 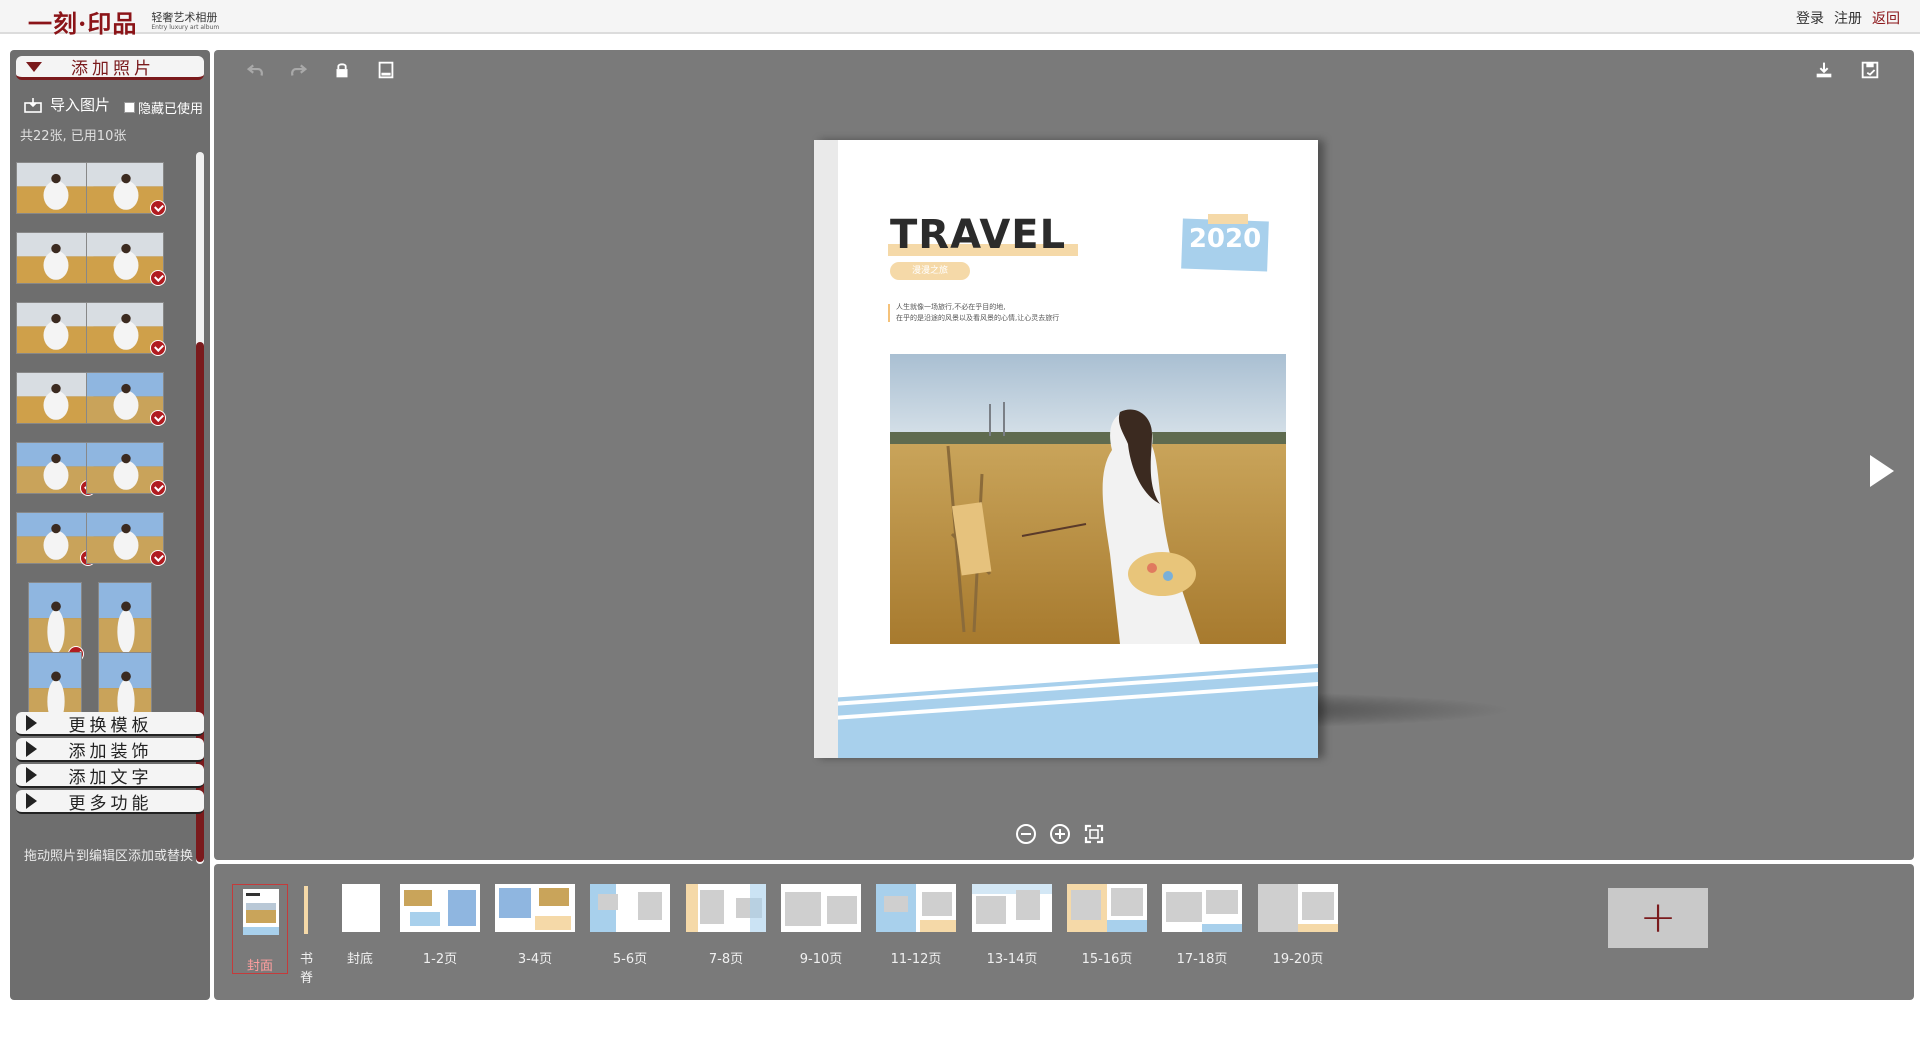 What do you see at coordinates (1228, 219) in the screenshot?
I see `year-tape` at bounding box center [1228, 219].